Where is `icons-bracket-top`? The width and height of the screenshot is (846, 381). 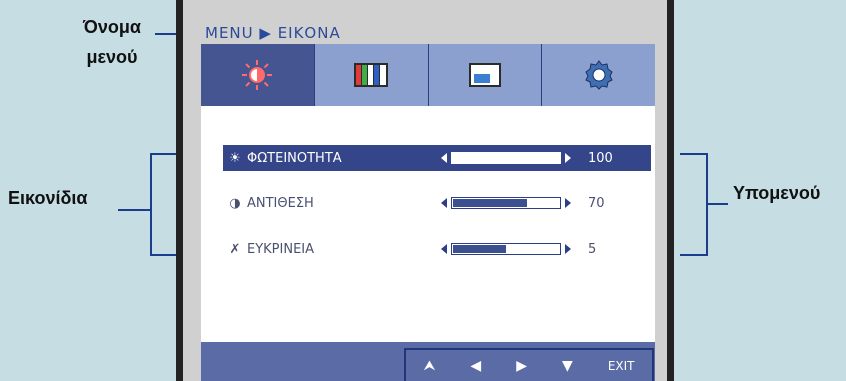 icons-bracket-top is located at coordinates (163, 154).